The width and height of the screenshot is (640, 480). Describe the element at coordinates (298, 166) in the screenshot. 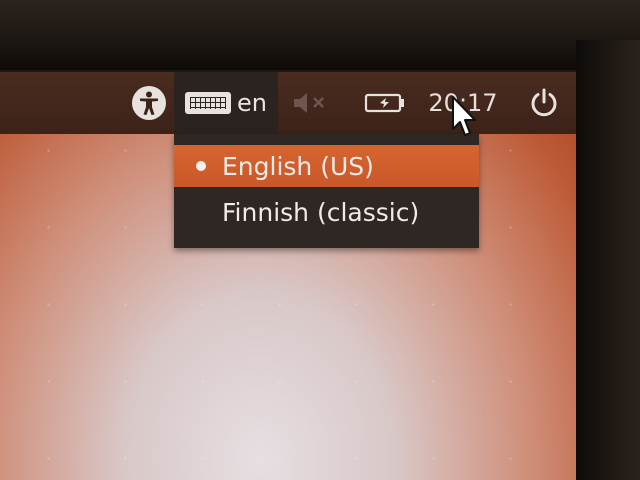

I see `menu-item-label: English (US)` at that location.